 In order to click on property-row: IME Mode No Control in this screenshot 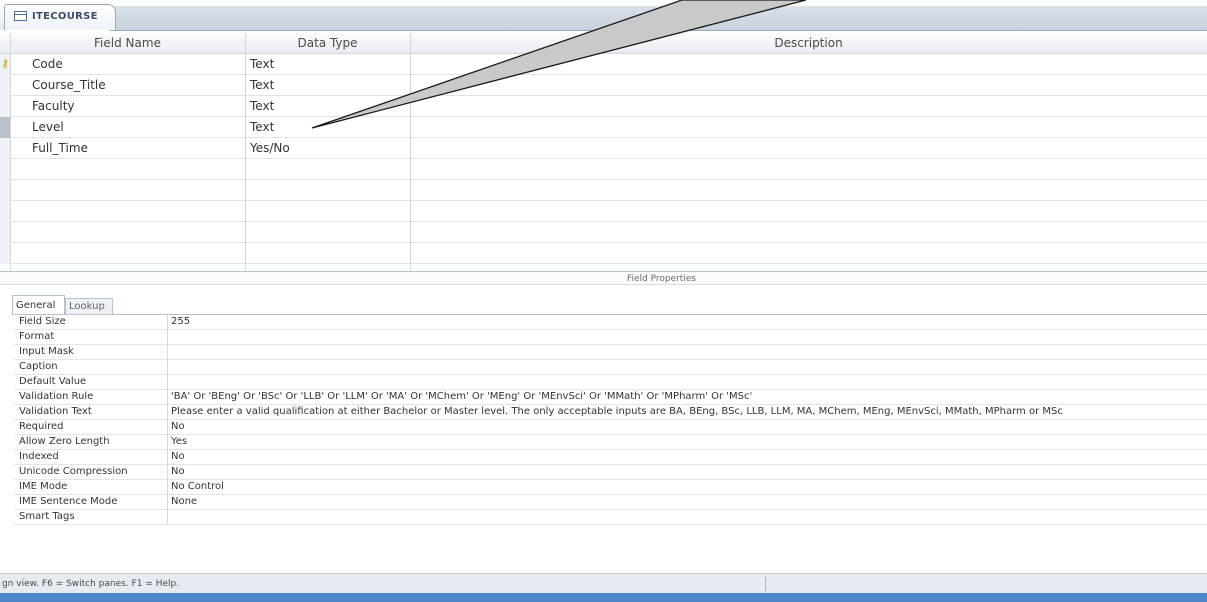, I will do `click(610, 487)`.